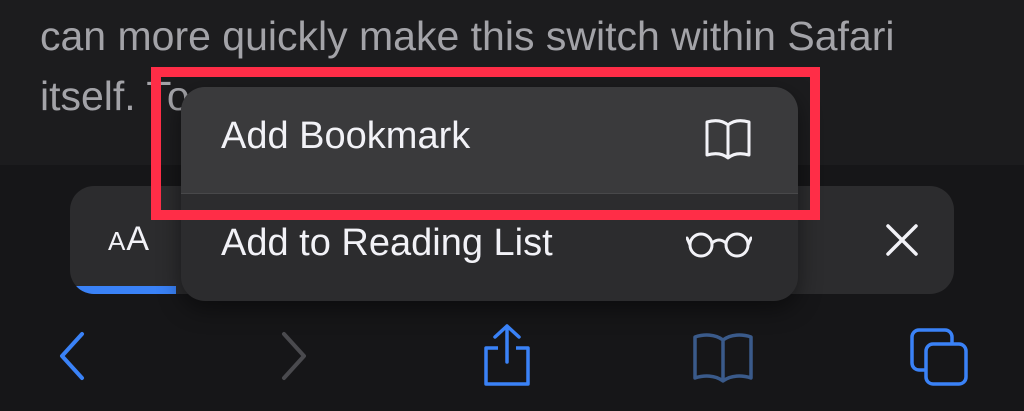  What do you see at coordinates (940, 358) in the screenshot?
I see `tabs-icon` at bounding box center [940, 358].